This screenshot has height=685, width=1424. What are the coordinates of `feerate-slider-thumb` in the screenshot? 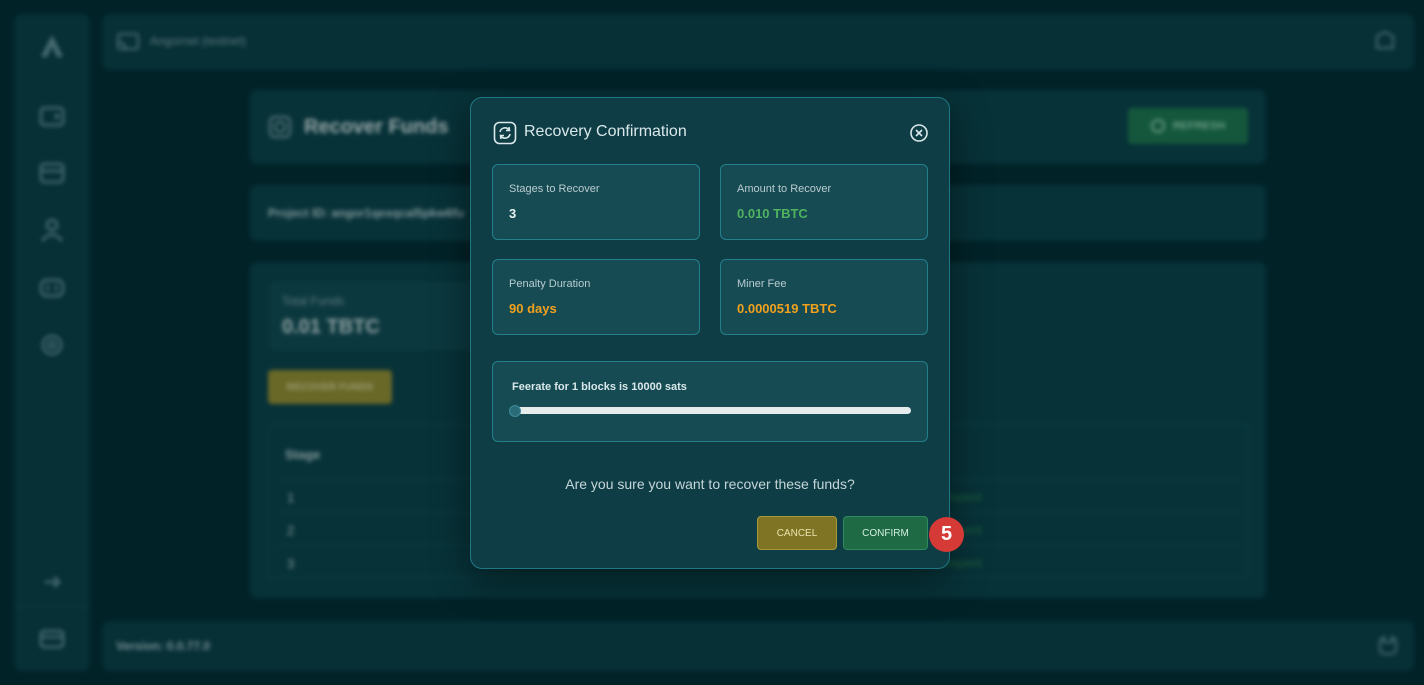 It's located at (515, 411).